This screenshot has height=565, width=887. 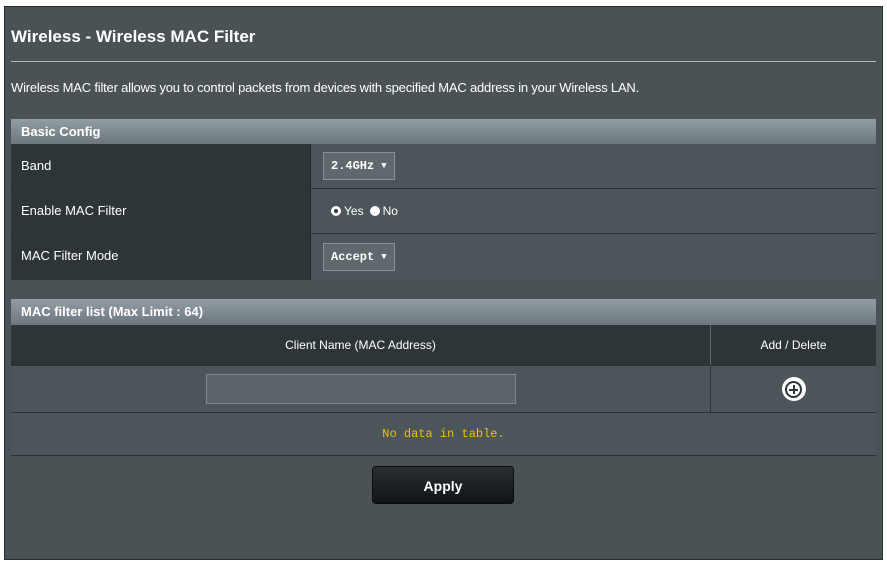 I want to click on radio-no, so click(x=374, y=211).